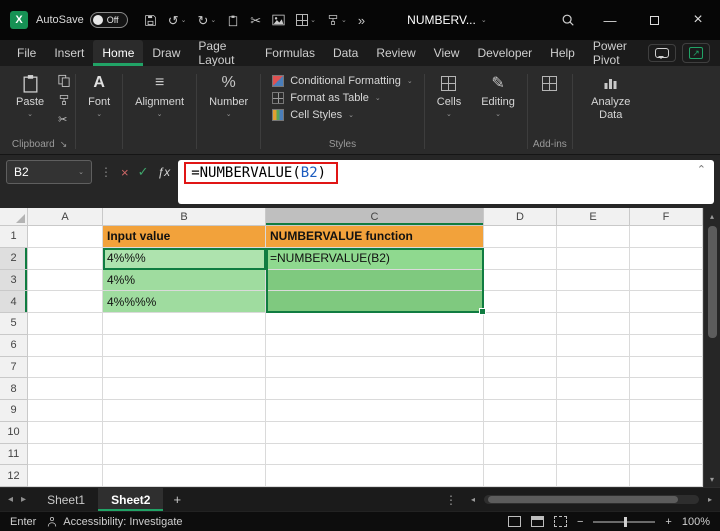  Describe the element at coordinates (666, 302) in the screenshot. I see `cell-f4` at that location.